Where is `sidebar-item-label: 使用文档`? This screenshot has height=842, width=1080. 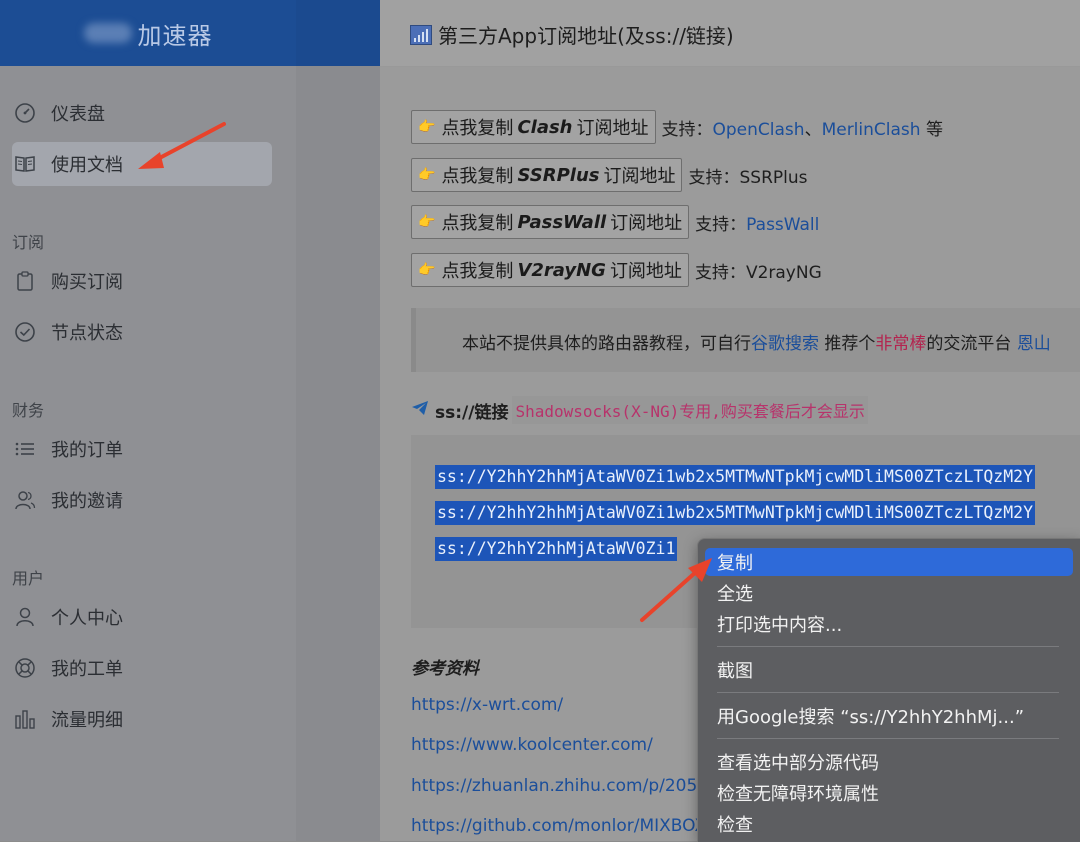 sidebar-item-label: 使用文档 is located at coordinates (87, 165).